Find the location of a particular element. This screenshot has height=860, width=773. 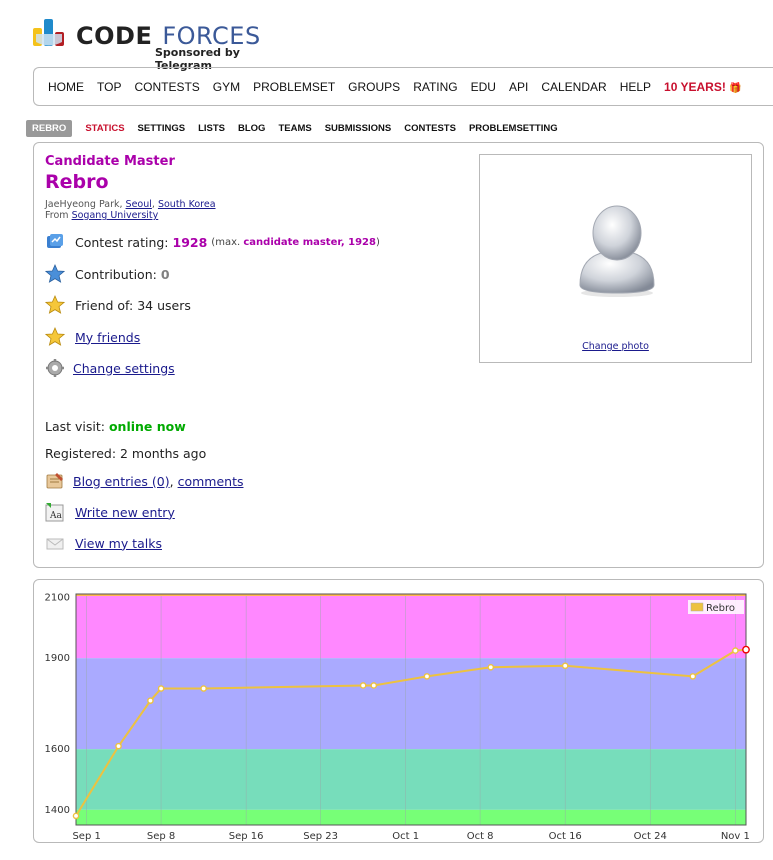

menu-item-api: API is located at coordinates (518, 87).